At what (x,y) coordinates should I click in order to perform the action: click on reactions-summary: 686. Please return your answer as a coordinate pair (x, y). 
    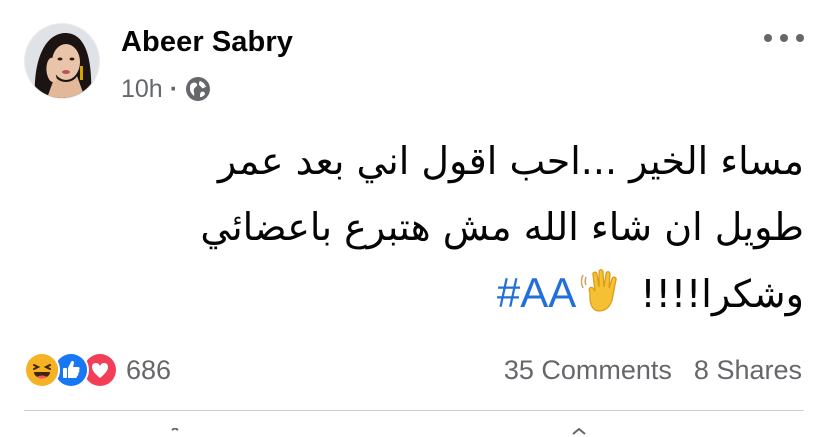
    Looking at the image, I should click on (97, 370).